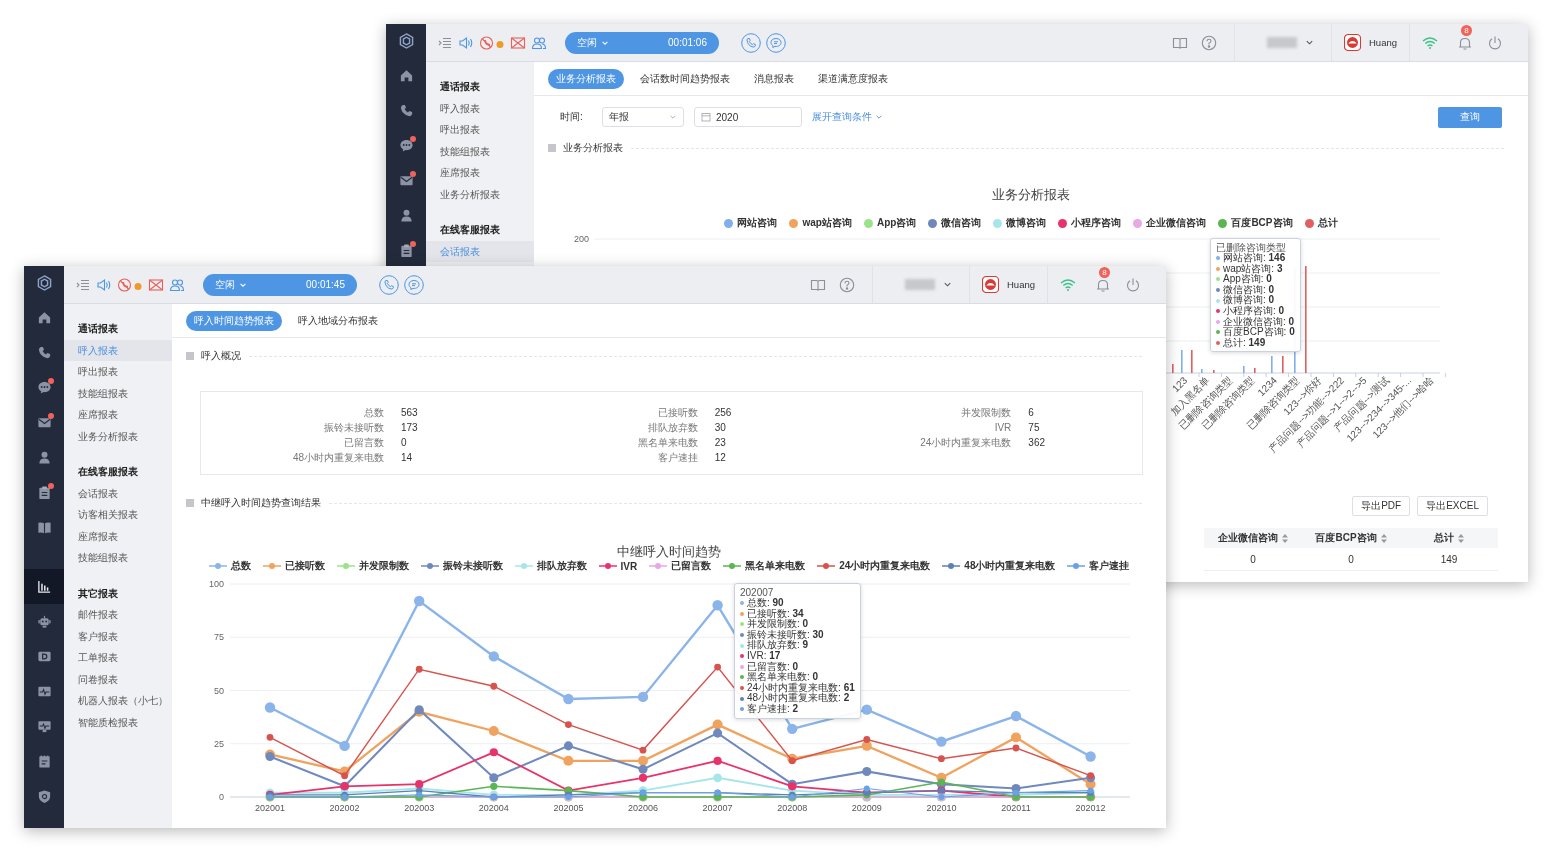 The width and height of the screenshot is (1560, 858). Describe the element at coordinates (801, 688) in the screenshot. I see `tooltip-row: 24小时内重复来电数: 61` at that location.